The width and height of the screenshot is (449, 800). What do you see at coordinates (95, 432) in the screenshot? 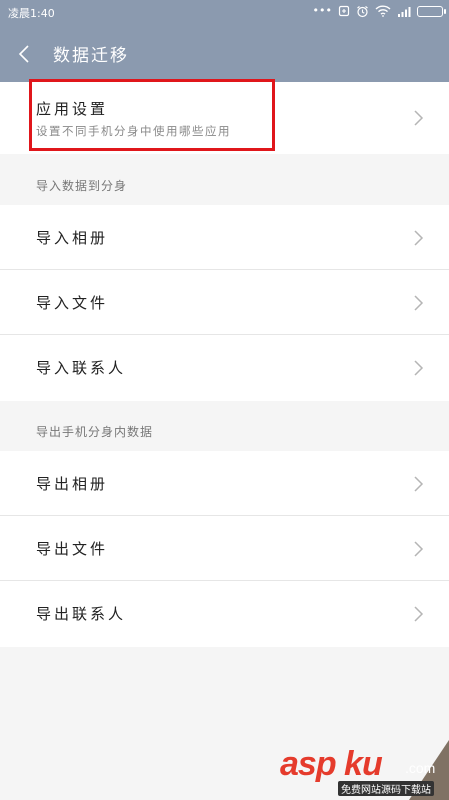
I see `export-section-label: 导出手机分身内数据` at bounding box center [95, 432].